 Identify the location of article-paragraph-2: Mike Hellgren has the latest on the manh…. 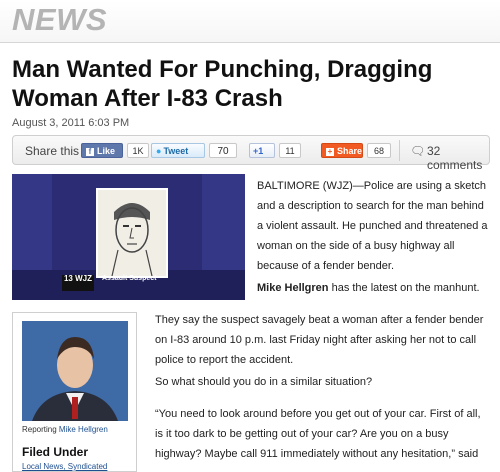
(373, 288).